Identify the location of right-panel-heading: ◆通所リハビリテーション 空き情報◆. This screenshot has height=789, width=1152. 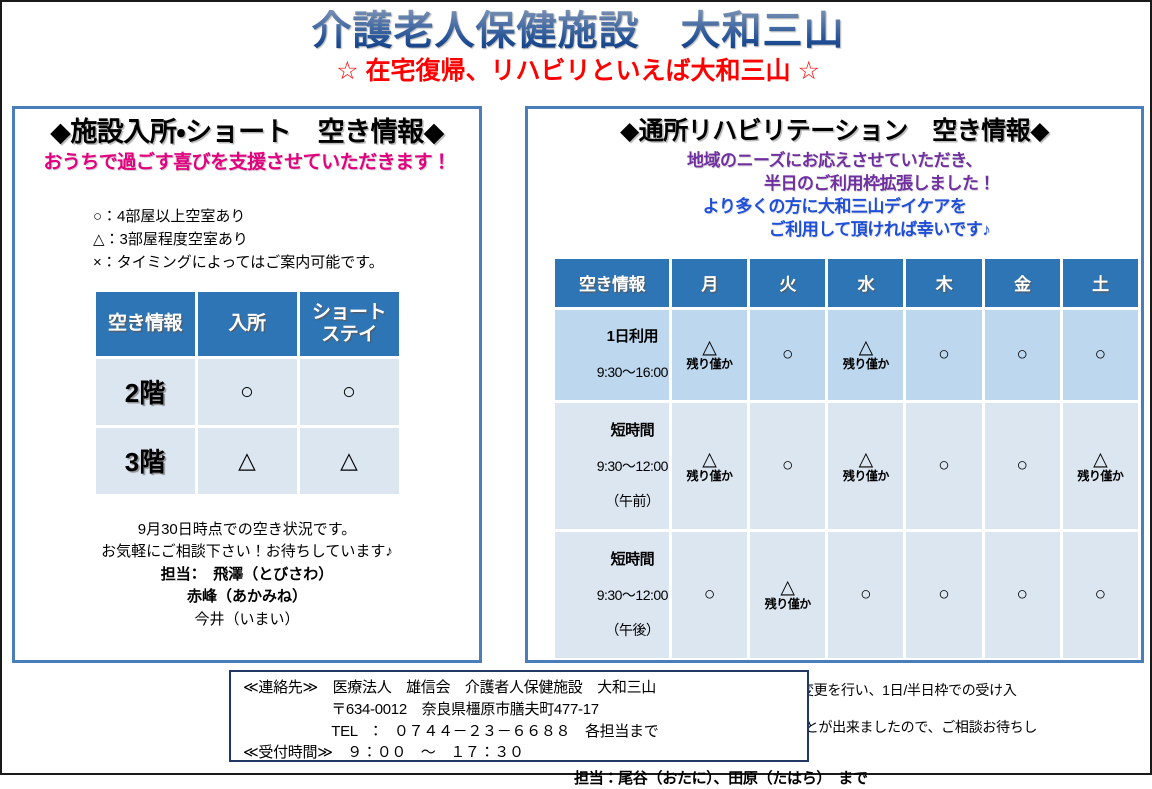
(834, 131).